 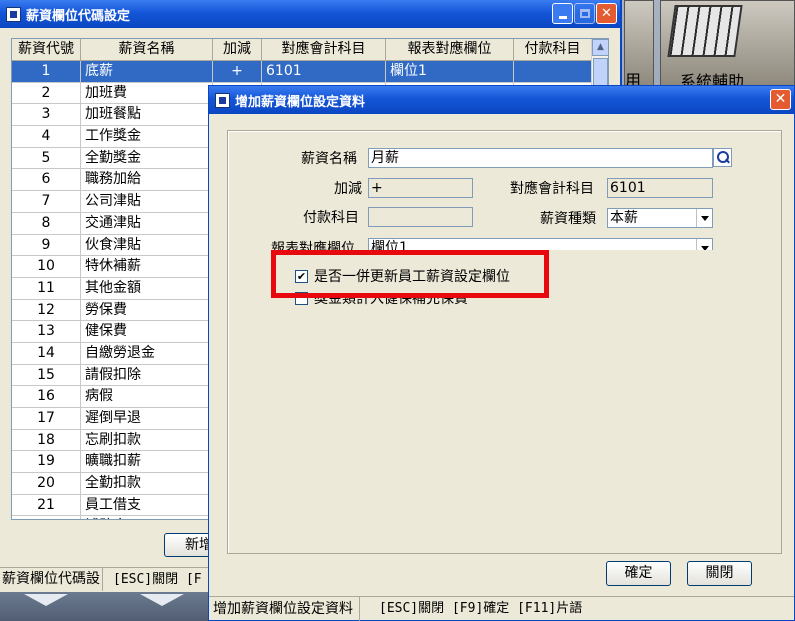 I want to click on maximize-icon, so click(x=584, y=13).